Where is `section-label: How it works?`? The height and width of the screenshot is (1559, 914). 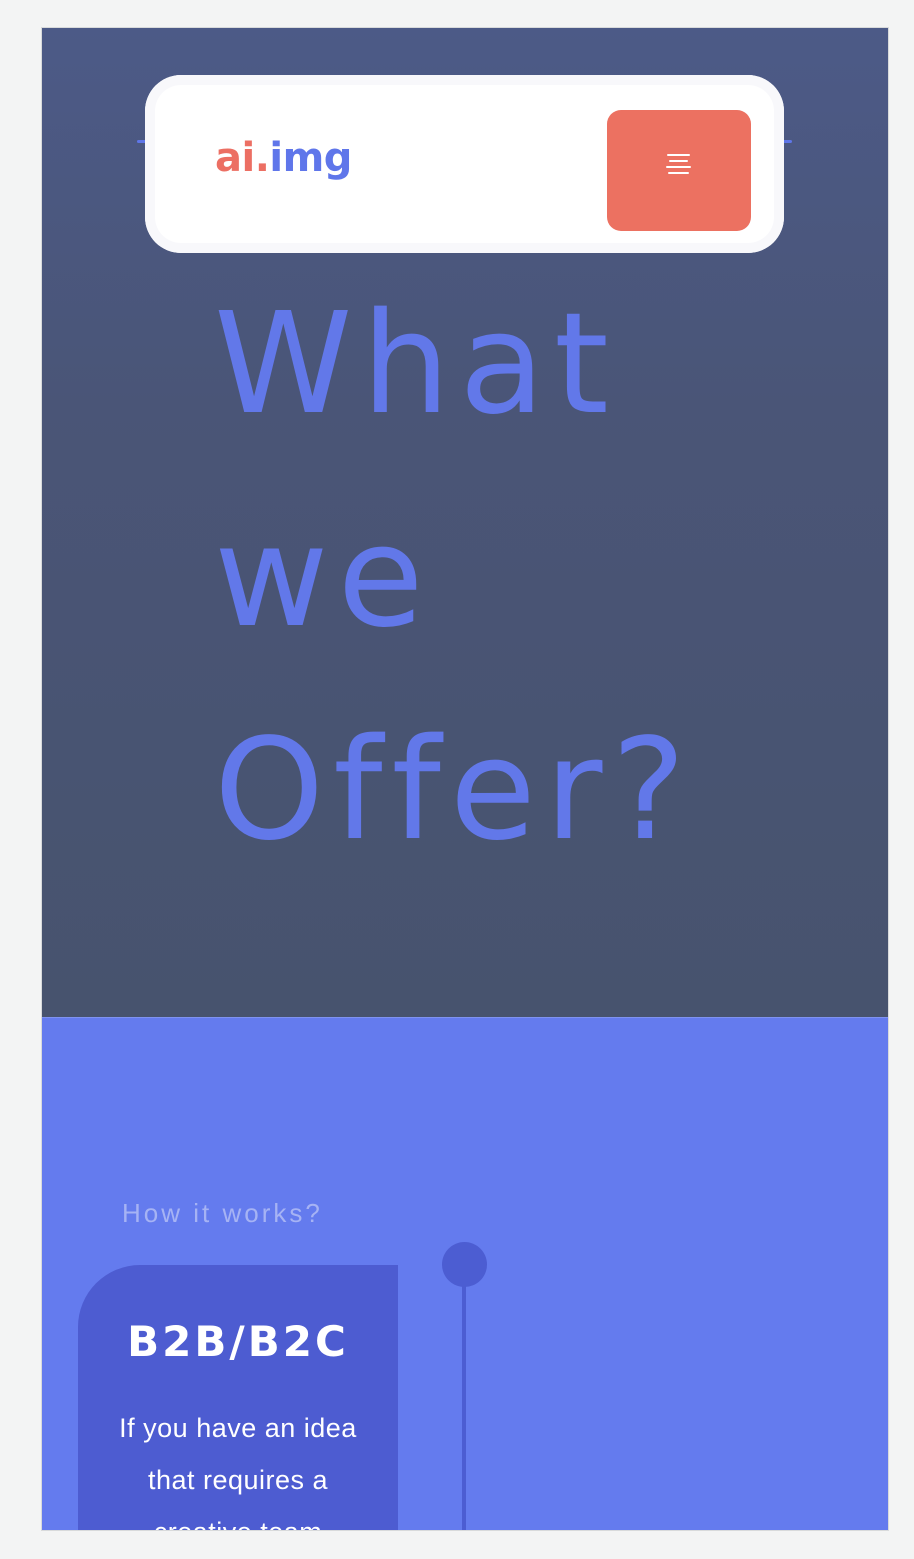 section-label: How it works? is located at coordinates (222, 1213).